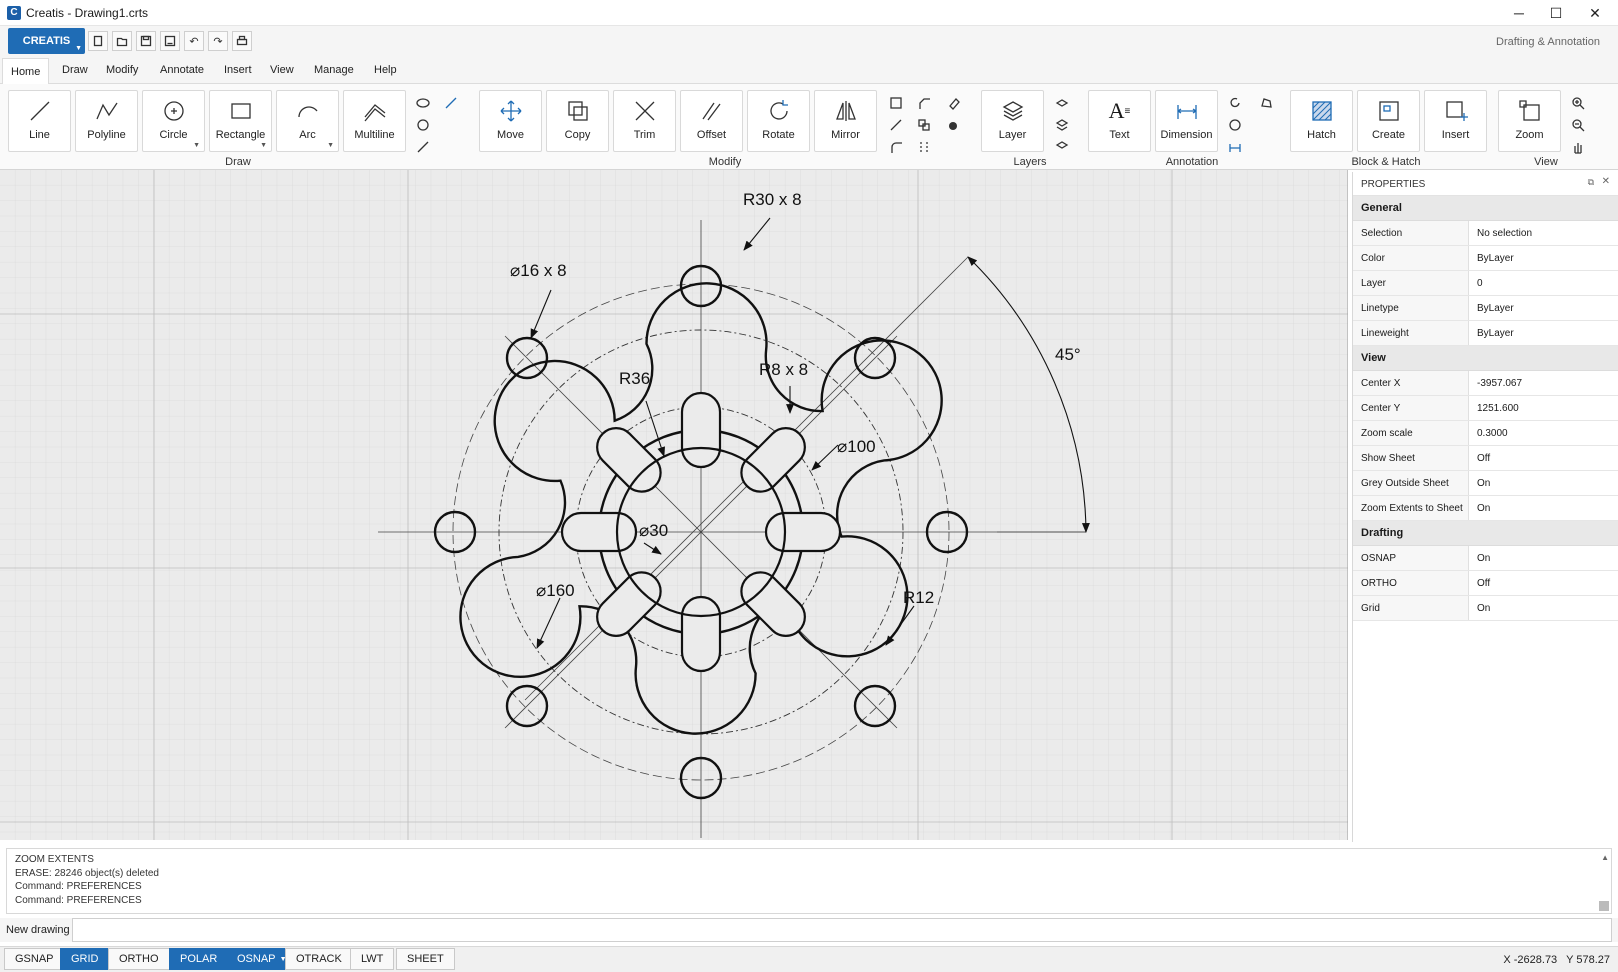 This screenshot has width=1618, height=972. I want to click on zoom-out-icon, so click(1578, 125).